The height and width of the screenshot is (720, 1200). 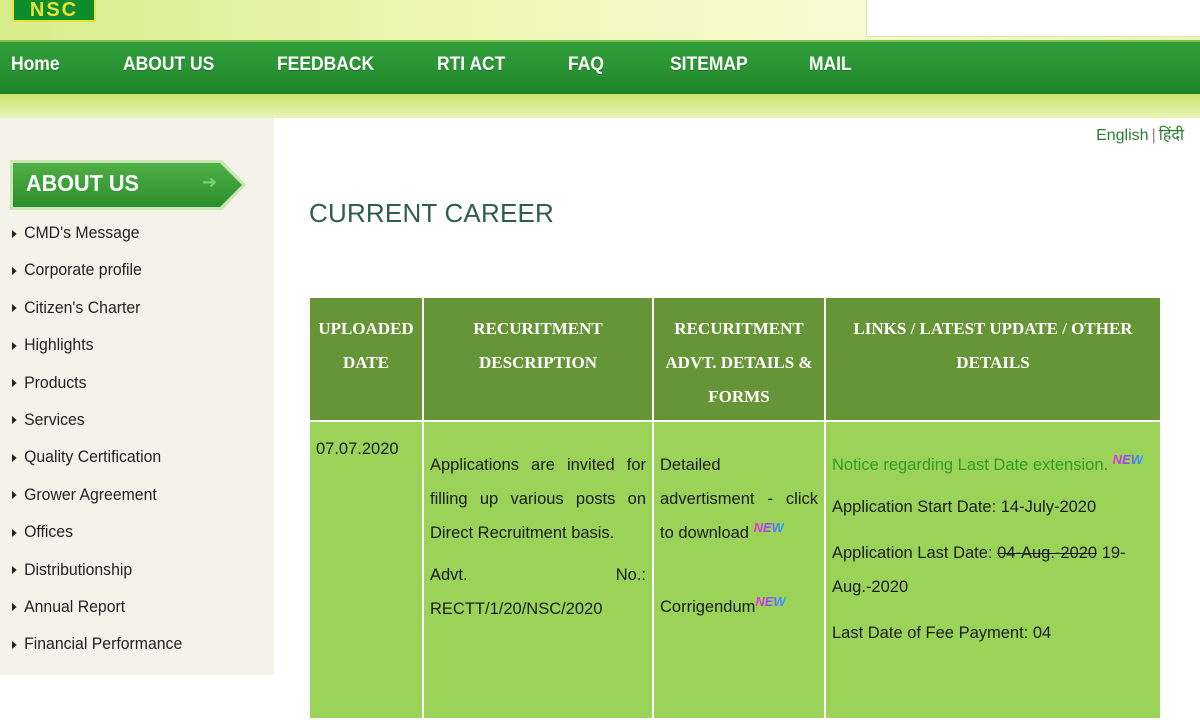 I want to click on sidebar-item-cmds-message: CMD's Message, so click(x=97, y=240).